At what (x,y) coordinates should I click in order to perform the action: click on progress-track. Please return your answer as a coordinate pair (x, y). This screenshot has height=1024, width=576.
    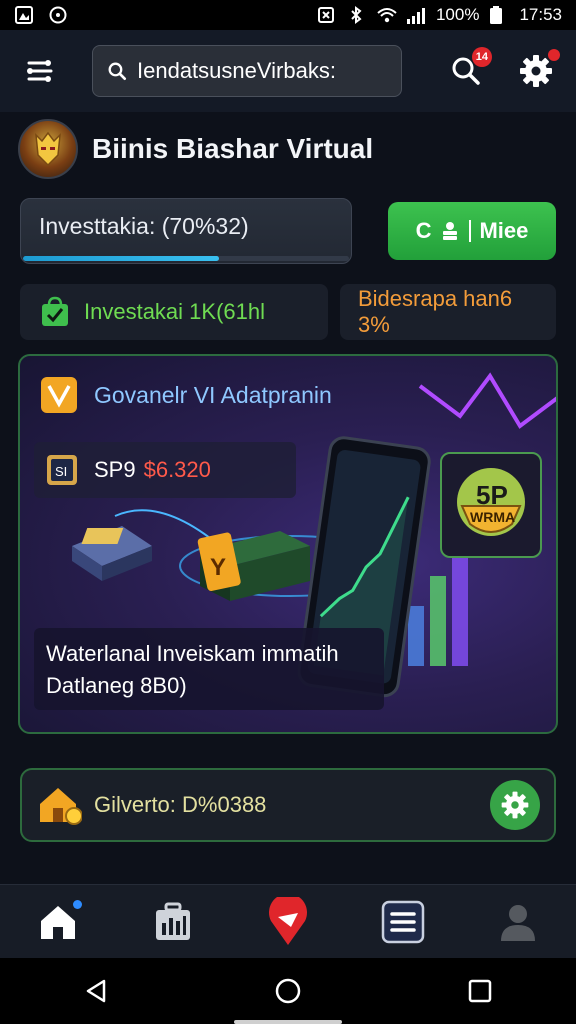
    Looking at the image, I should click on (186, 258).